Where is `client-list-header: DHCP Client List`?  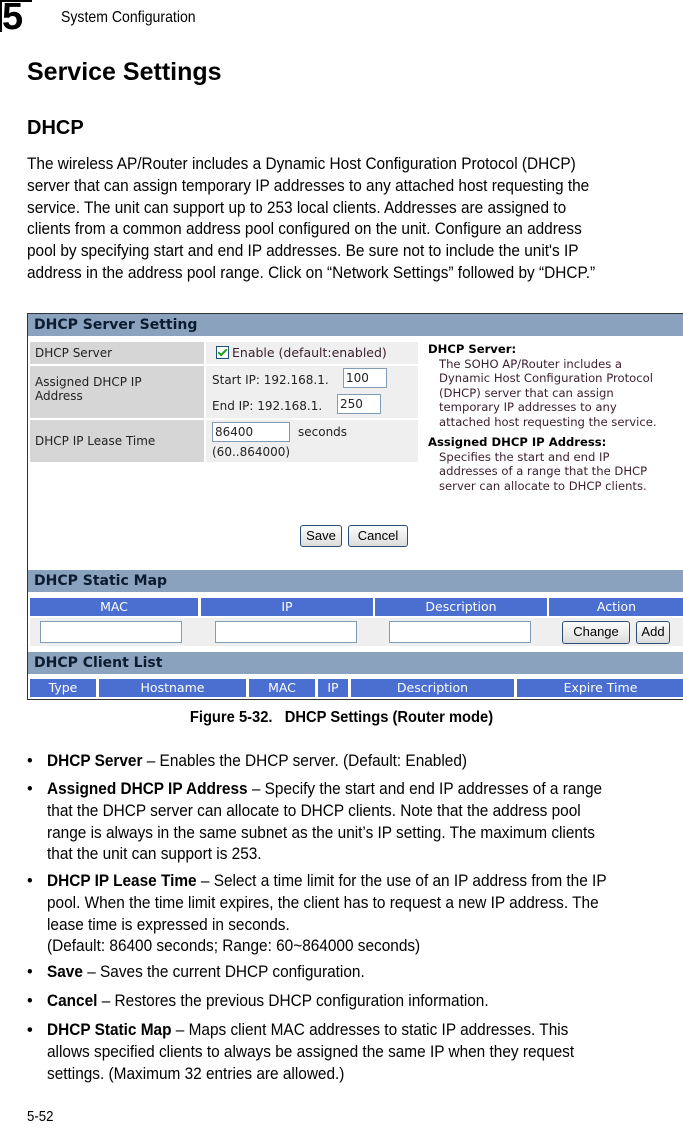 client-list-header: DHCP Client List is located at coordinates (355, 663).